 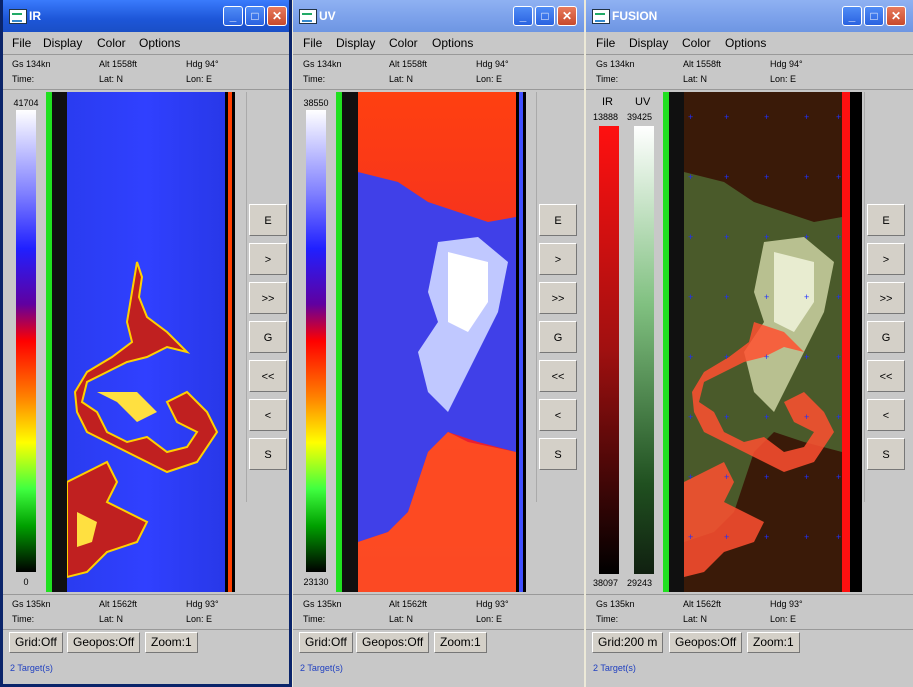 What do you see at coordinates (640, 583) in the screenshot?
I see `uv-scale-min: 29243` at bounding box center [640, 583].